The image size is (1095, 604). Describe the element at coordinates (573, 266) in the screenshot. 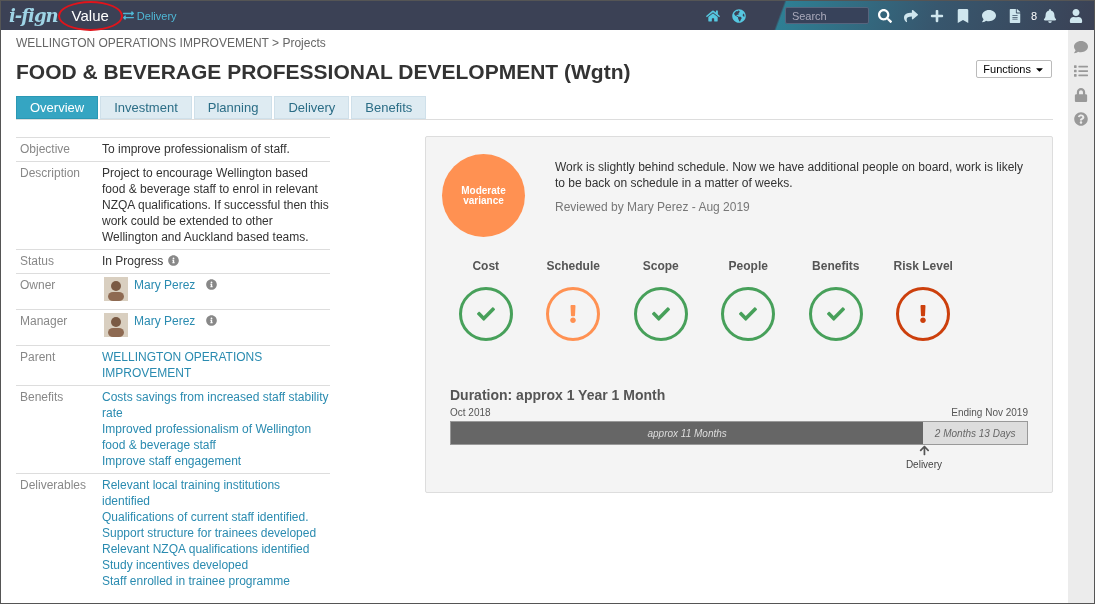

I see `indicator-label: Schedule` at that location.